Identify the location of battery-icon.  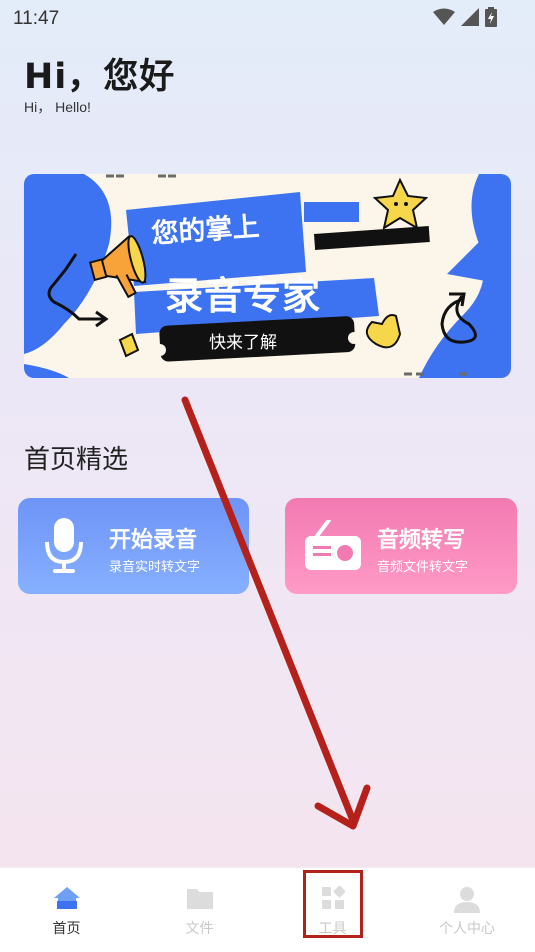
(491, 17).